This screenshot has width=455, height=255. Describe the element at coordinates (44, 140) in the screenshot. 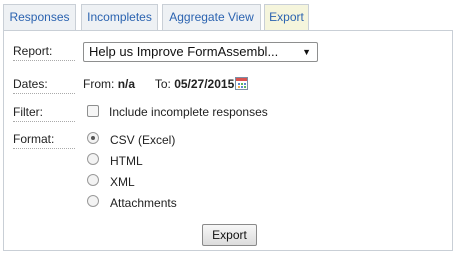

I see `format-label: Format:` at that location.